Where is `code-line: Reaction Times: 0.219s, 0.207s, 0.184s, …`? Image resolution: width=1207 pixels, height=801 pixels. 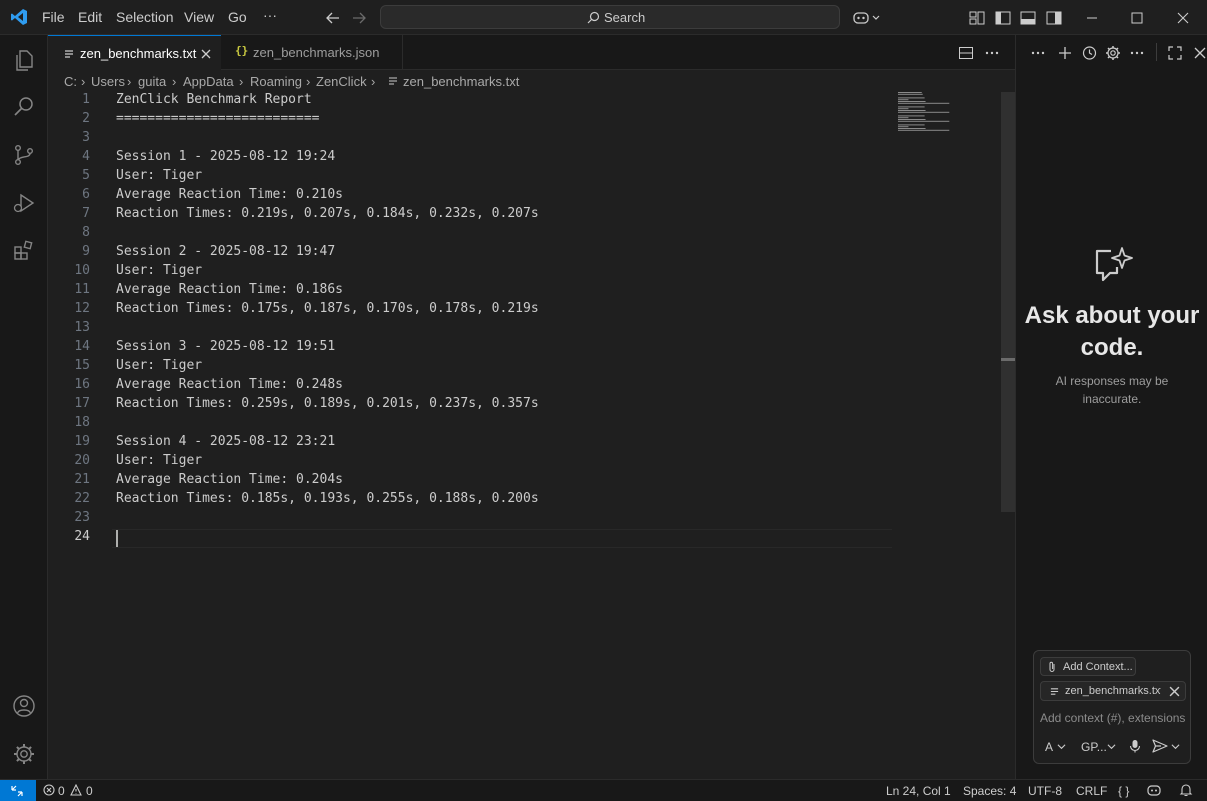 code-line: Reaction Times: 0.219s, 0.207s, 0.184s, … is located at coordinates (327, 213).